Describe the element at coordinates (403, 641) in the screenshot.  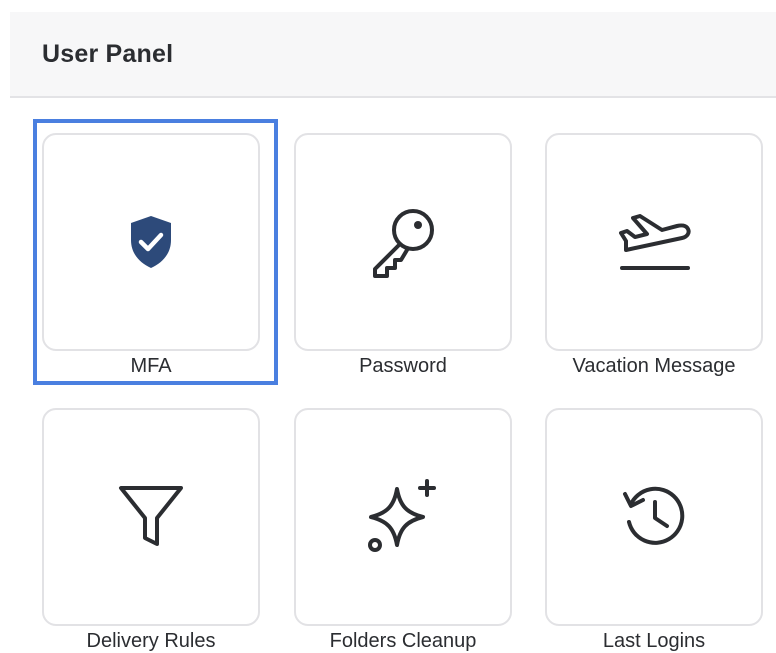
I see `tile-folders-cleanup-label: Folders Cleanup` at that location.